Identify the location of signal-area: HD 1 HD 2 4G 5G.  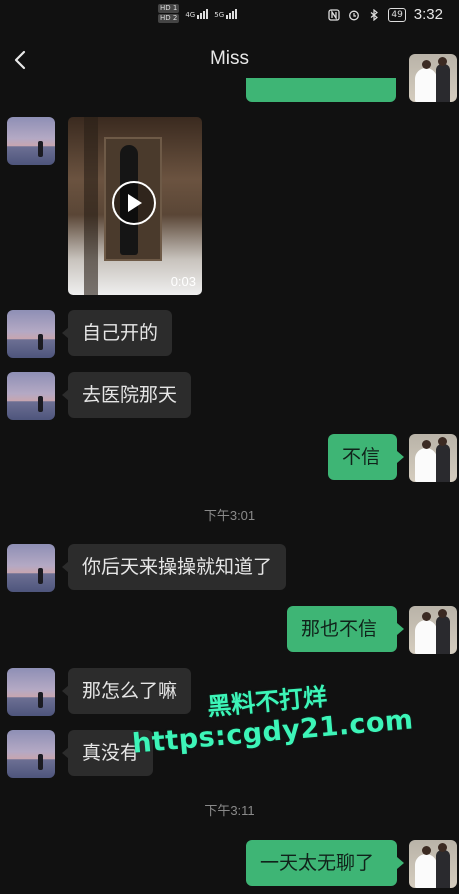
(198, 13).